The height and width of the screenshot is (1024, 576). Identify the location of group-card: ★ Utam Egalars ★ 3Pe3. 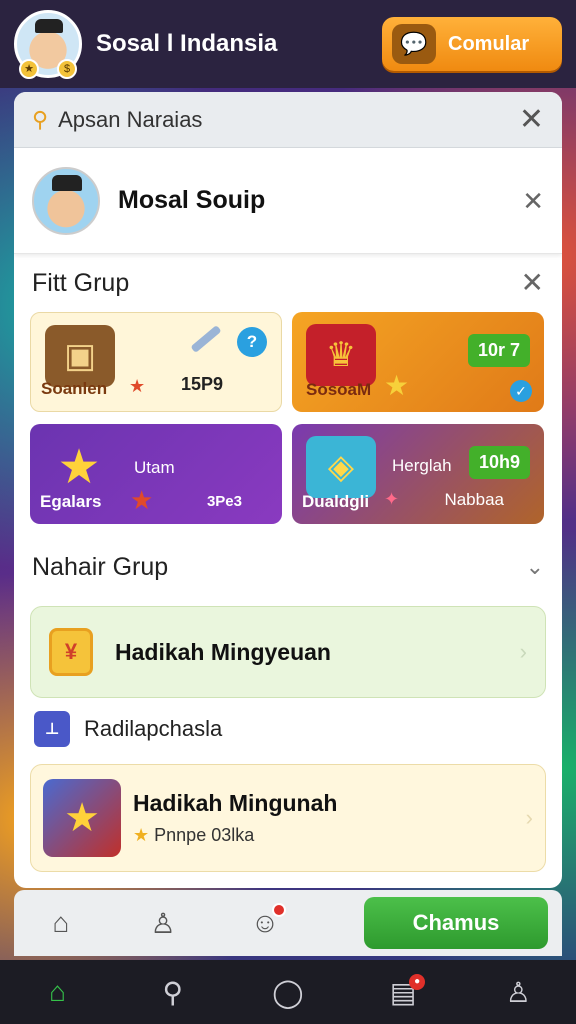
(156, 474).